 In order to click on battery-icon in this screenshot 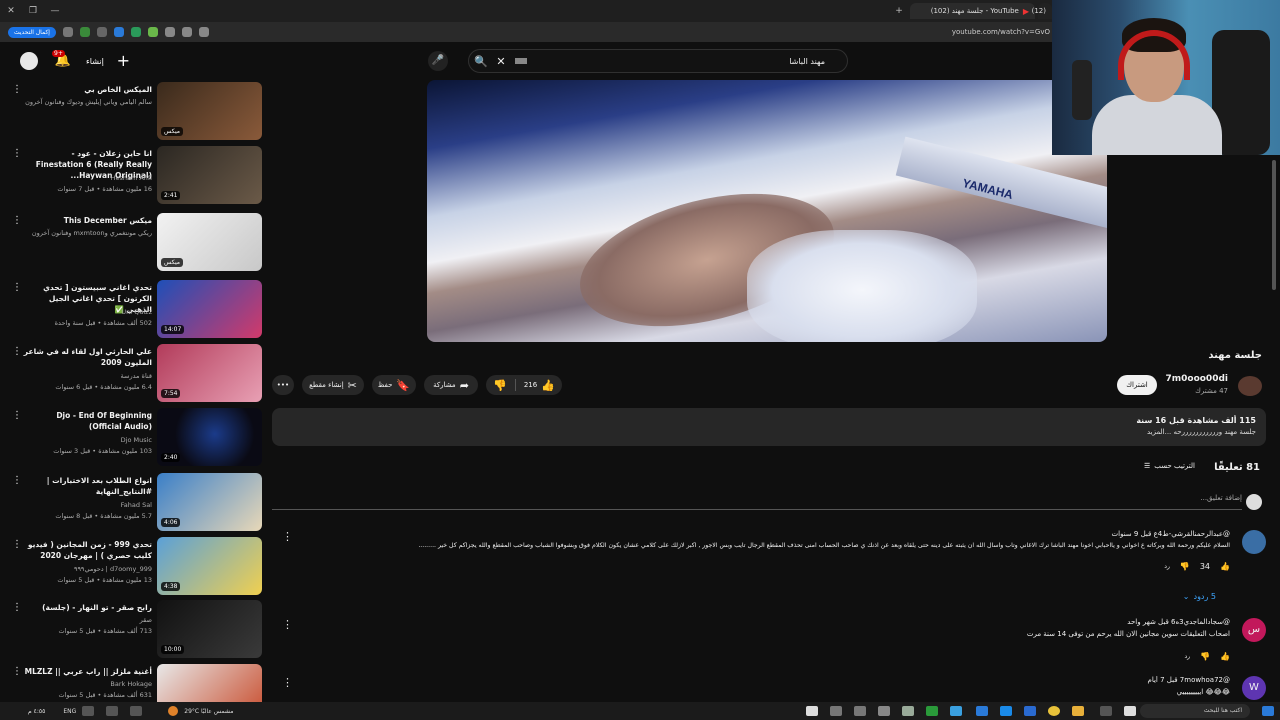, I will do `click(136, 711)`.